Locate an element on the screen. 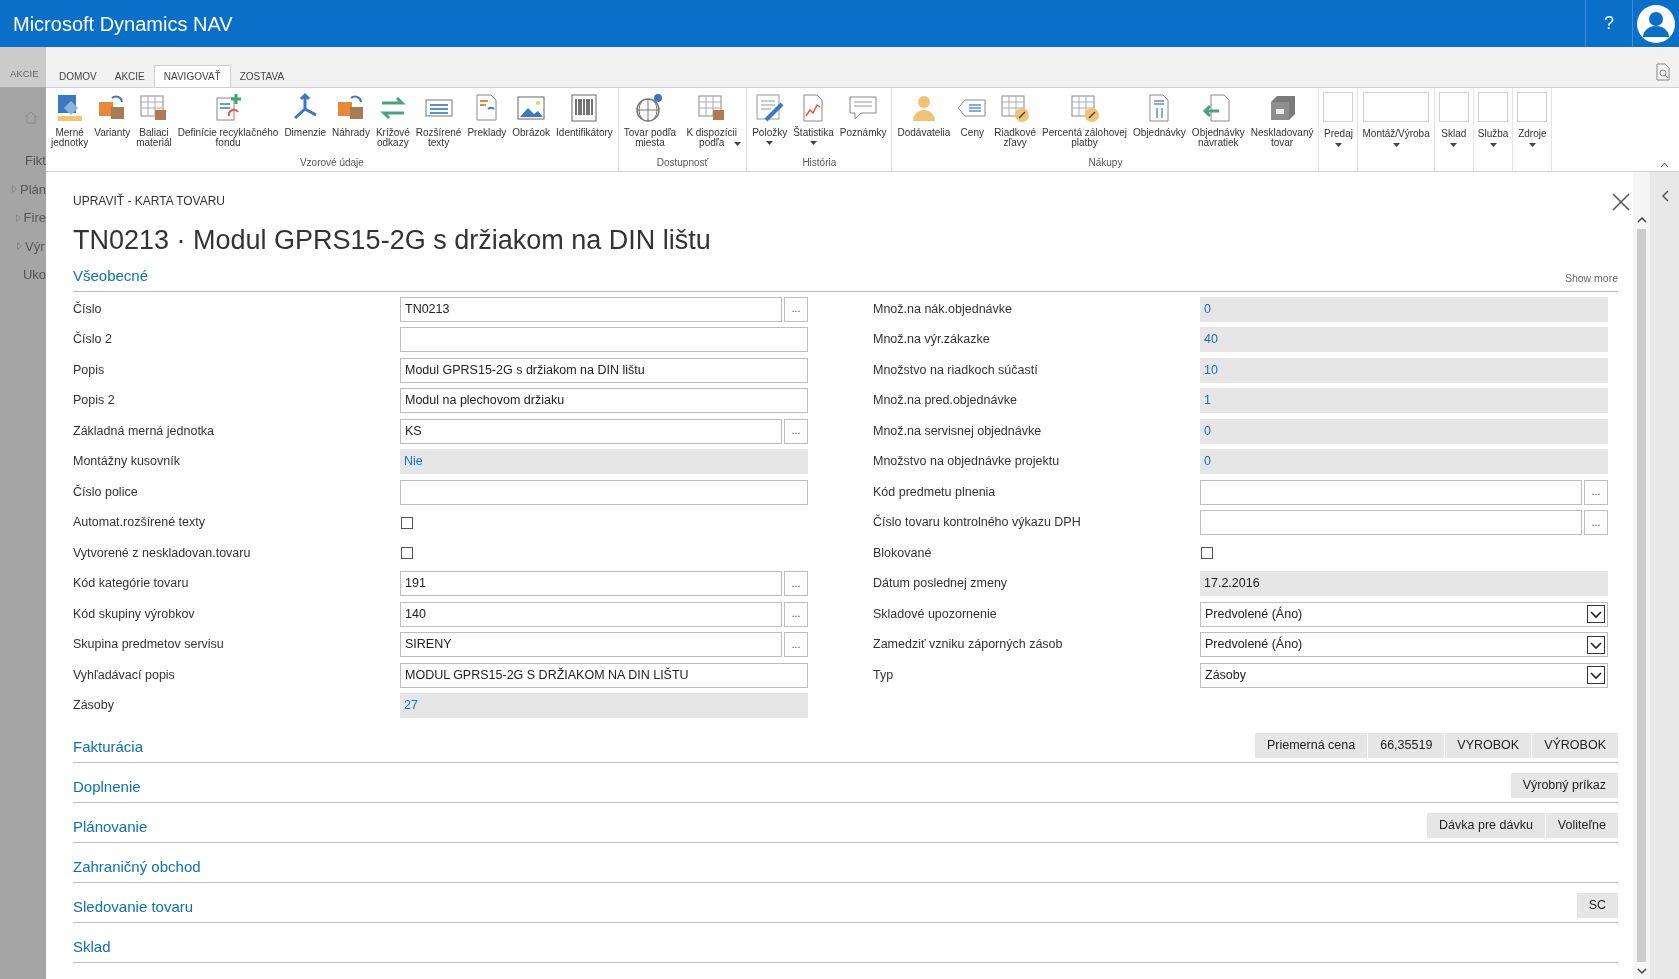  show-more-link: Show more is located at coordinates (1591, 279).